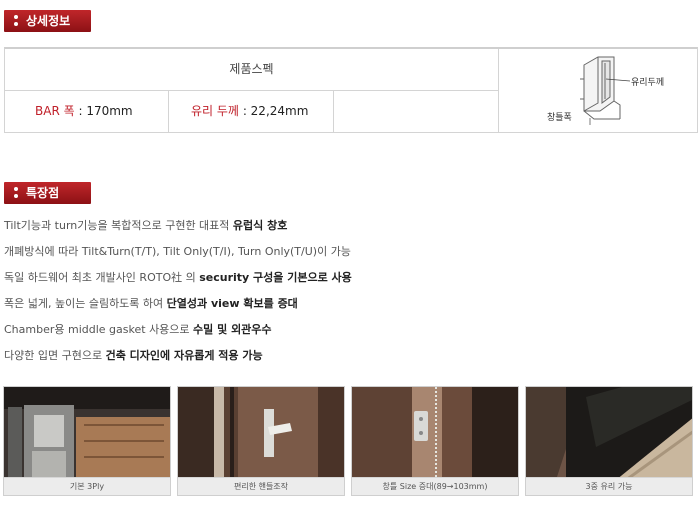  What do you see at coordinates (133, 355) in the screenshot?
I see `feature-item: 다양한 입면 구현으로 건축 디자인에 자유롭게 적용 가능` at bounding box center [133, 355].